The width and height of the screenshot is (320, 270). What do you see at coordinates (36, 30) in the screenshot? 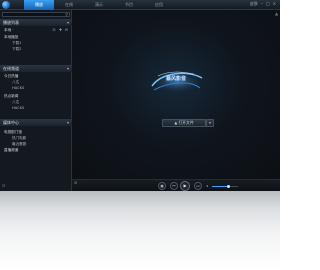
I see `list-item: 本地 · ⊡ ✚ ⊟` at bounding box center [36, 30].